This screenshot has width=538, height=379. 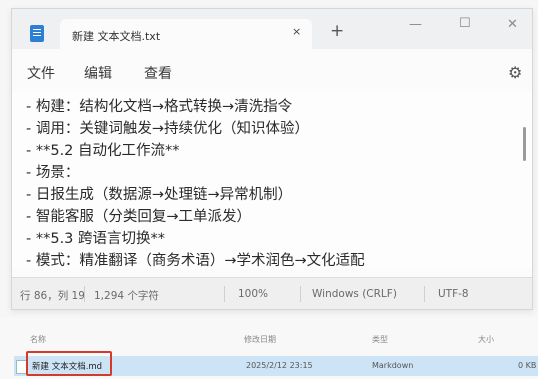 What do you see at coordinates (465, 23) in the screenshot?
I see `maximize-button: ☐` at bounding box center [465, 23].